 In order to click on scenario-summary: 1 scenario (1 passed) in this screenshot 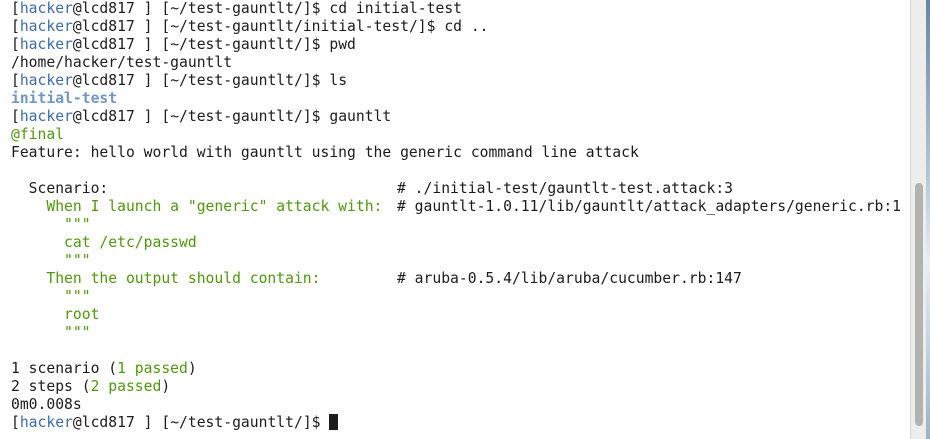, I will do `click(460, 369)`.